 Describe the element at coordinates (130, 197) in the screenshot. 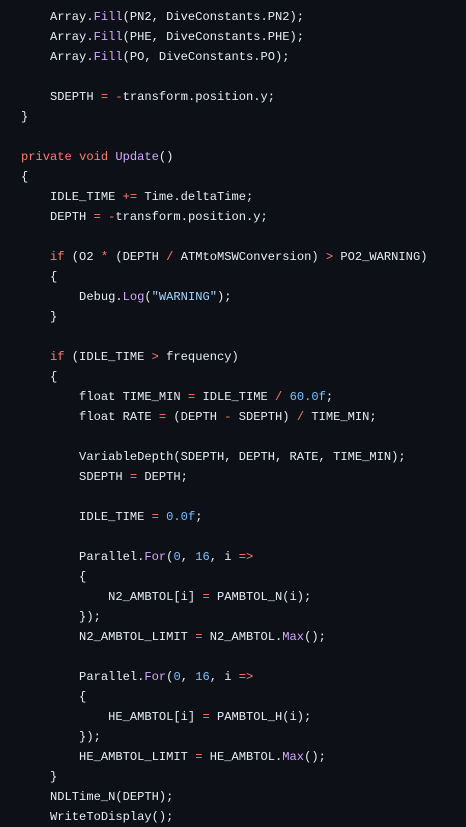

I see `code-operator: +=` at that location.